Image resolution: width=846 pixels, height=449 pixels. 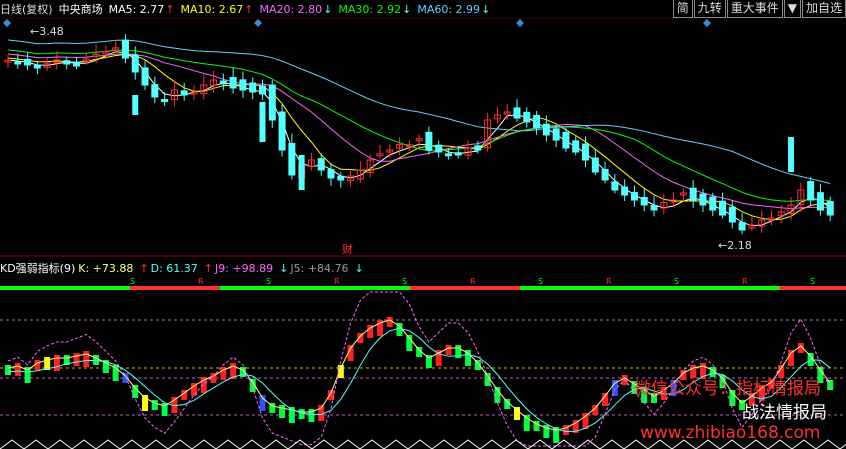 What do you see at coordinates (347, 249) in the screenshot?
I see `financial-report-marker: 财` at bounding box center [347, 249].